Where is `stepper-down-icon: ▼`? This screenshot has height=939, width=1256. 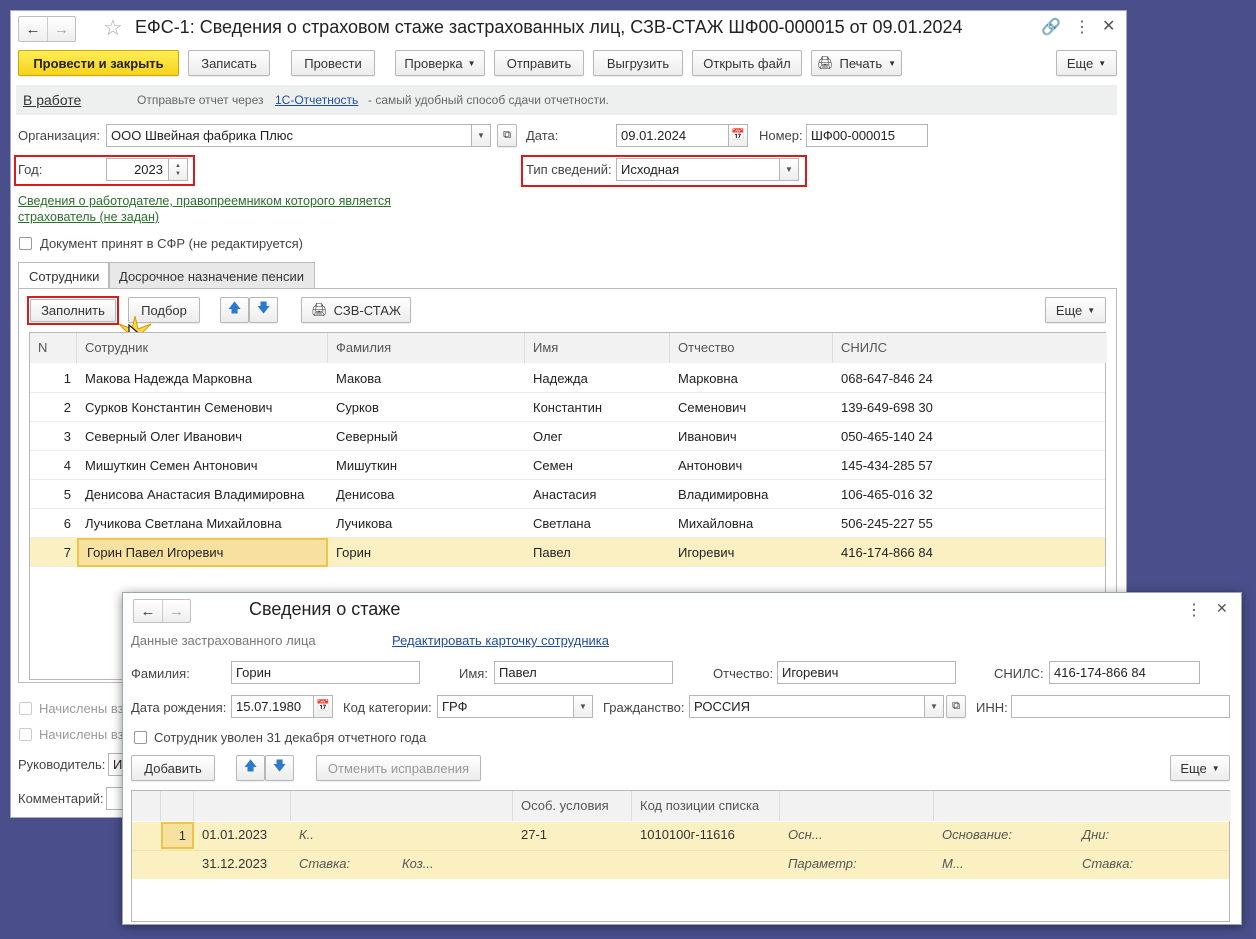
stepper-down-icon: ▼ is located at coordinates (178, 174).